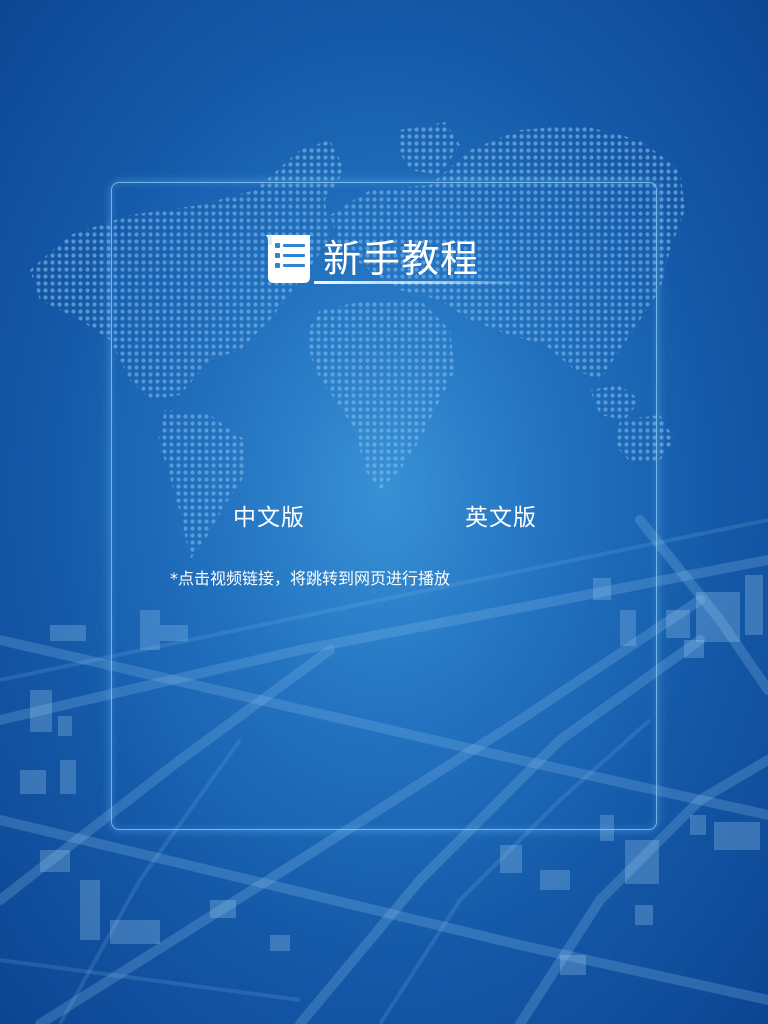 Image resolution: width=768 pixels, height=1024 pixels. I want to click on video-link-note: *点击视频链接，将跳转到网页进行播放, so click(310, 578).